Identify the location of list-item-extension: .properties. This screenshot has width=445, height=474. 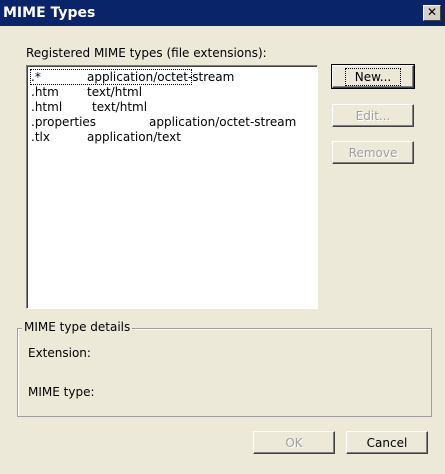
(64, 122).